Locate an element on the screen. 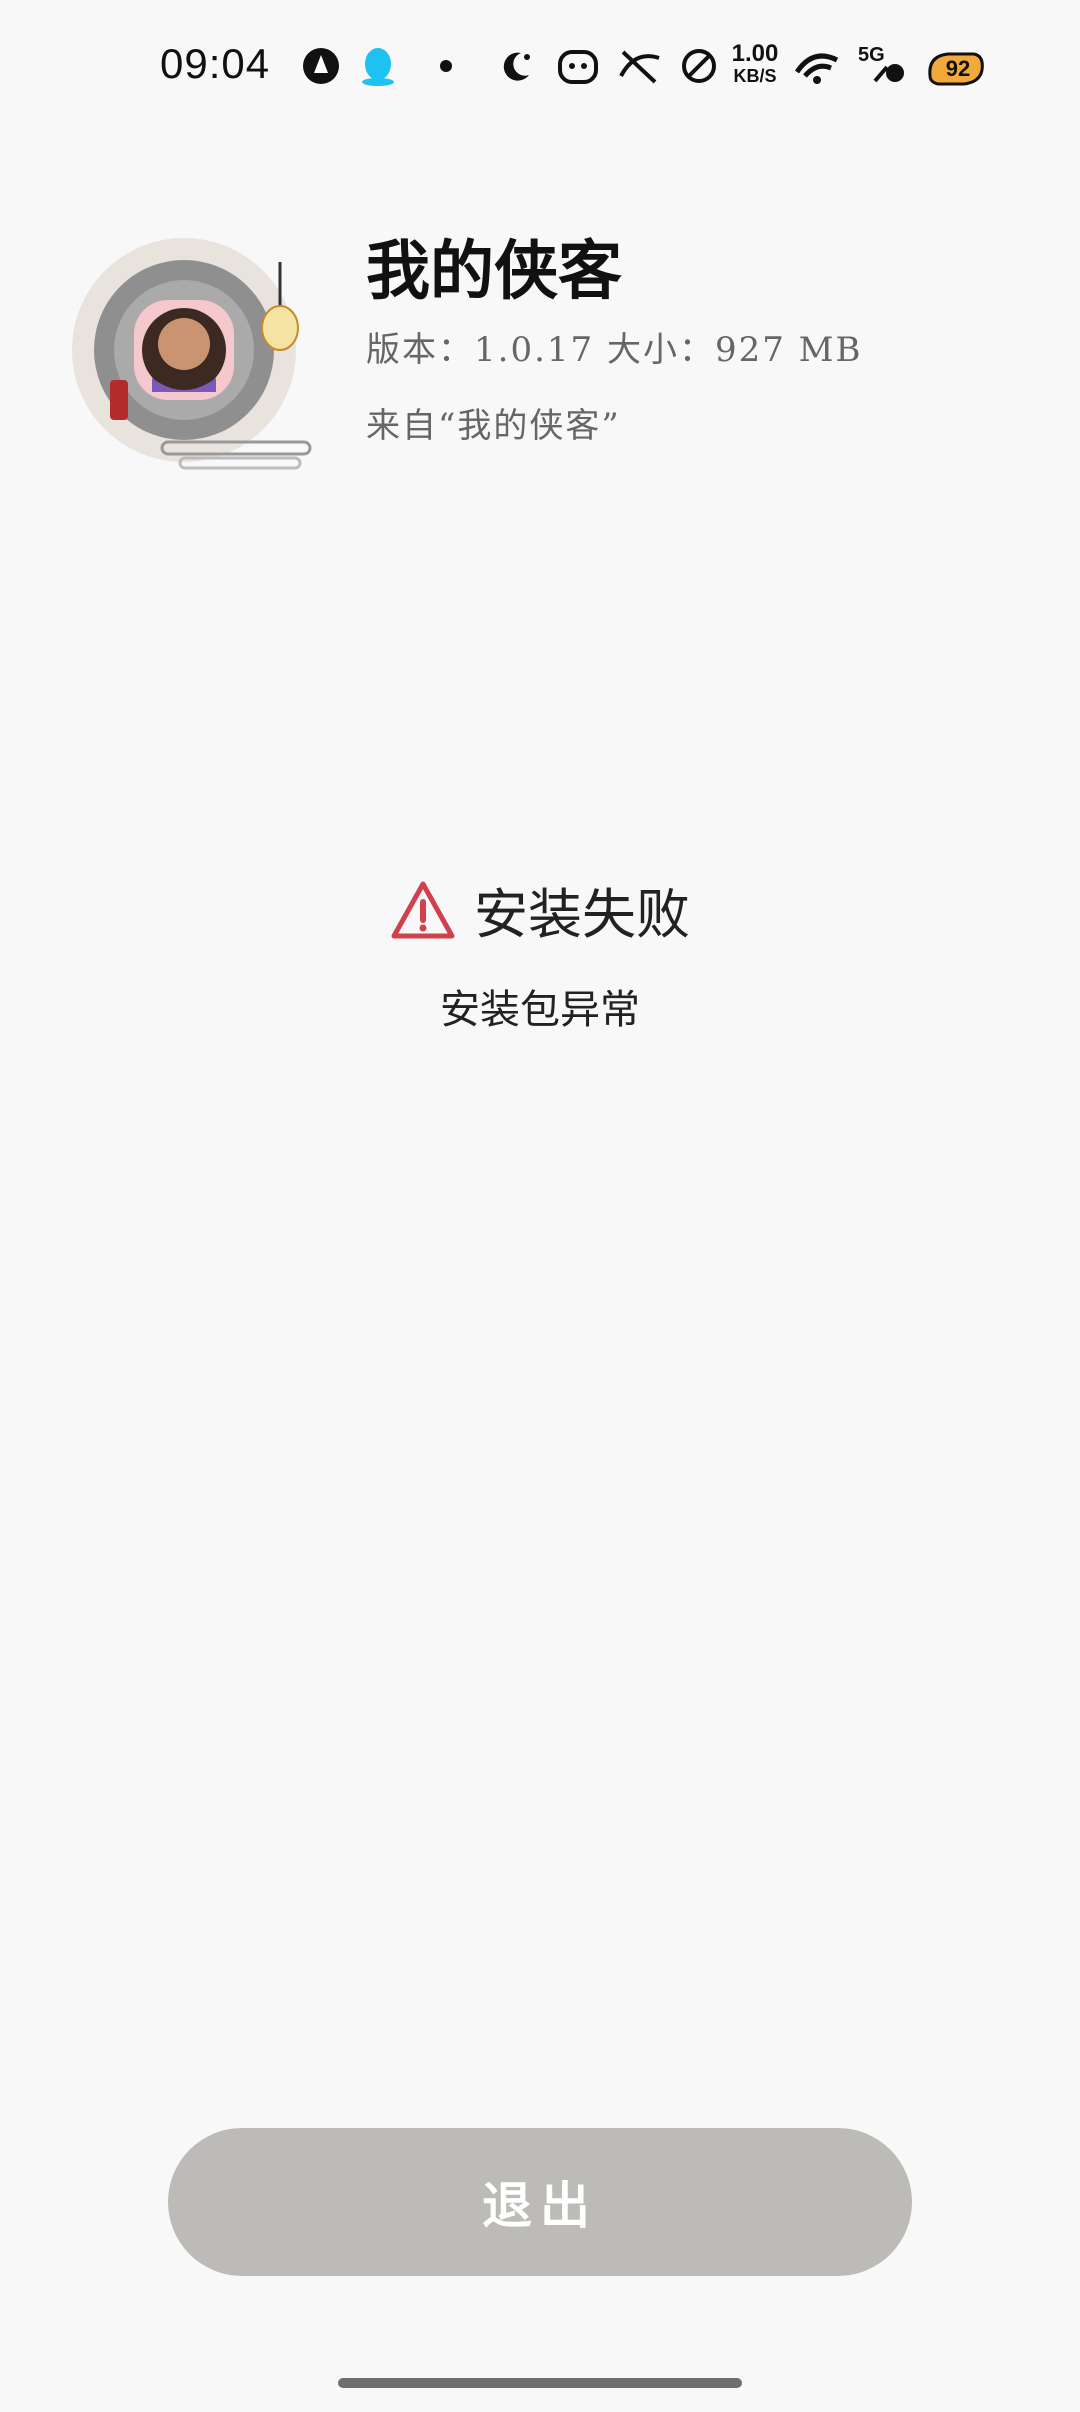 This screenshot has height=2412, width=1080. app-meta: 版本：1.0.17 大小：927 MB is located at coordinates (614, 350).